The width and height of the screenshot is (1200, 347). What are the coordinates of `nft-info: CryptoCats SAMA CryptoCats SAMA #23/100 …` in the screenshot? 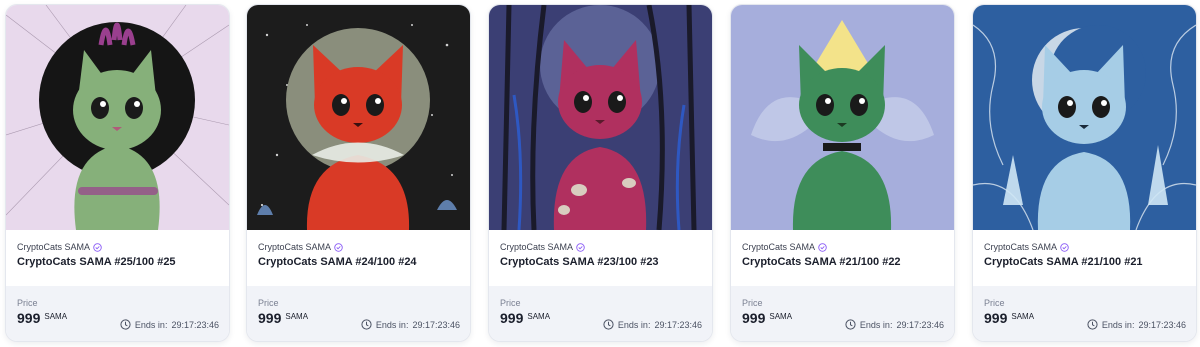 It's located at (600, 258).